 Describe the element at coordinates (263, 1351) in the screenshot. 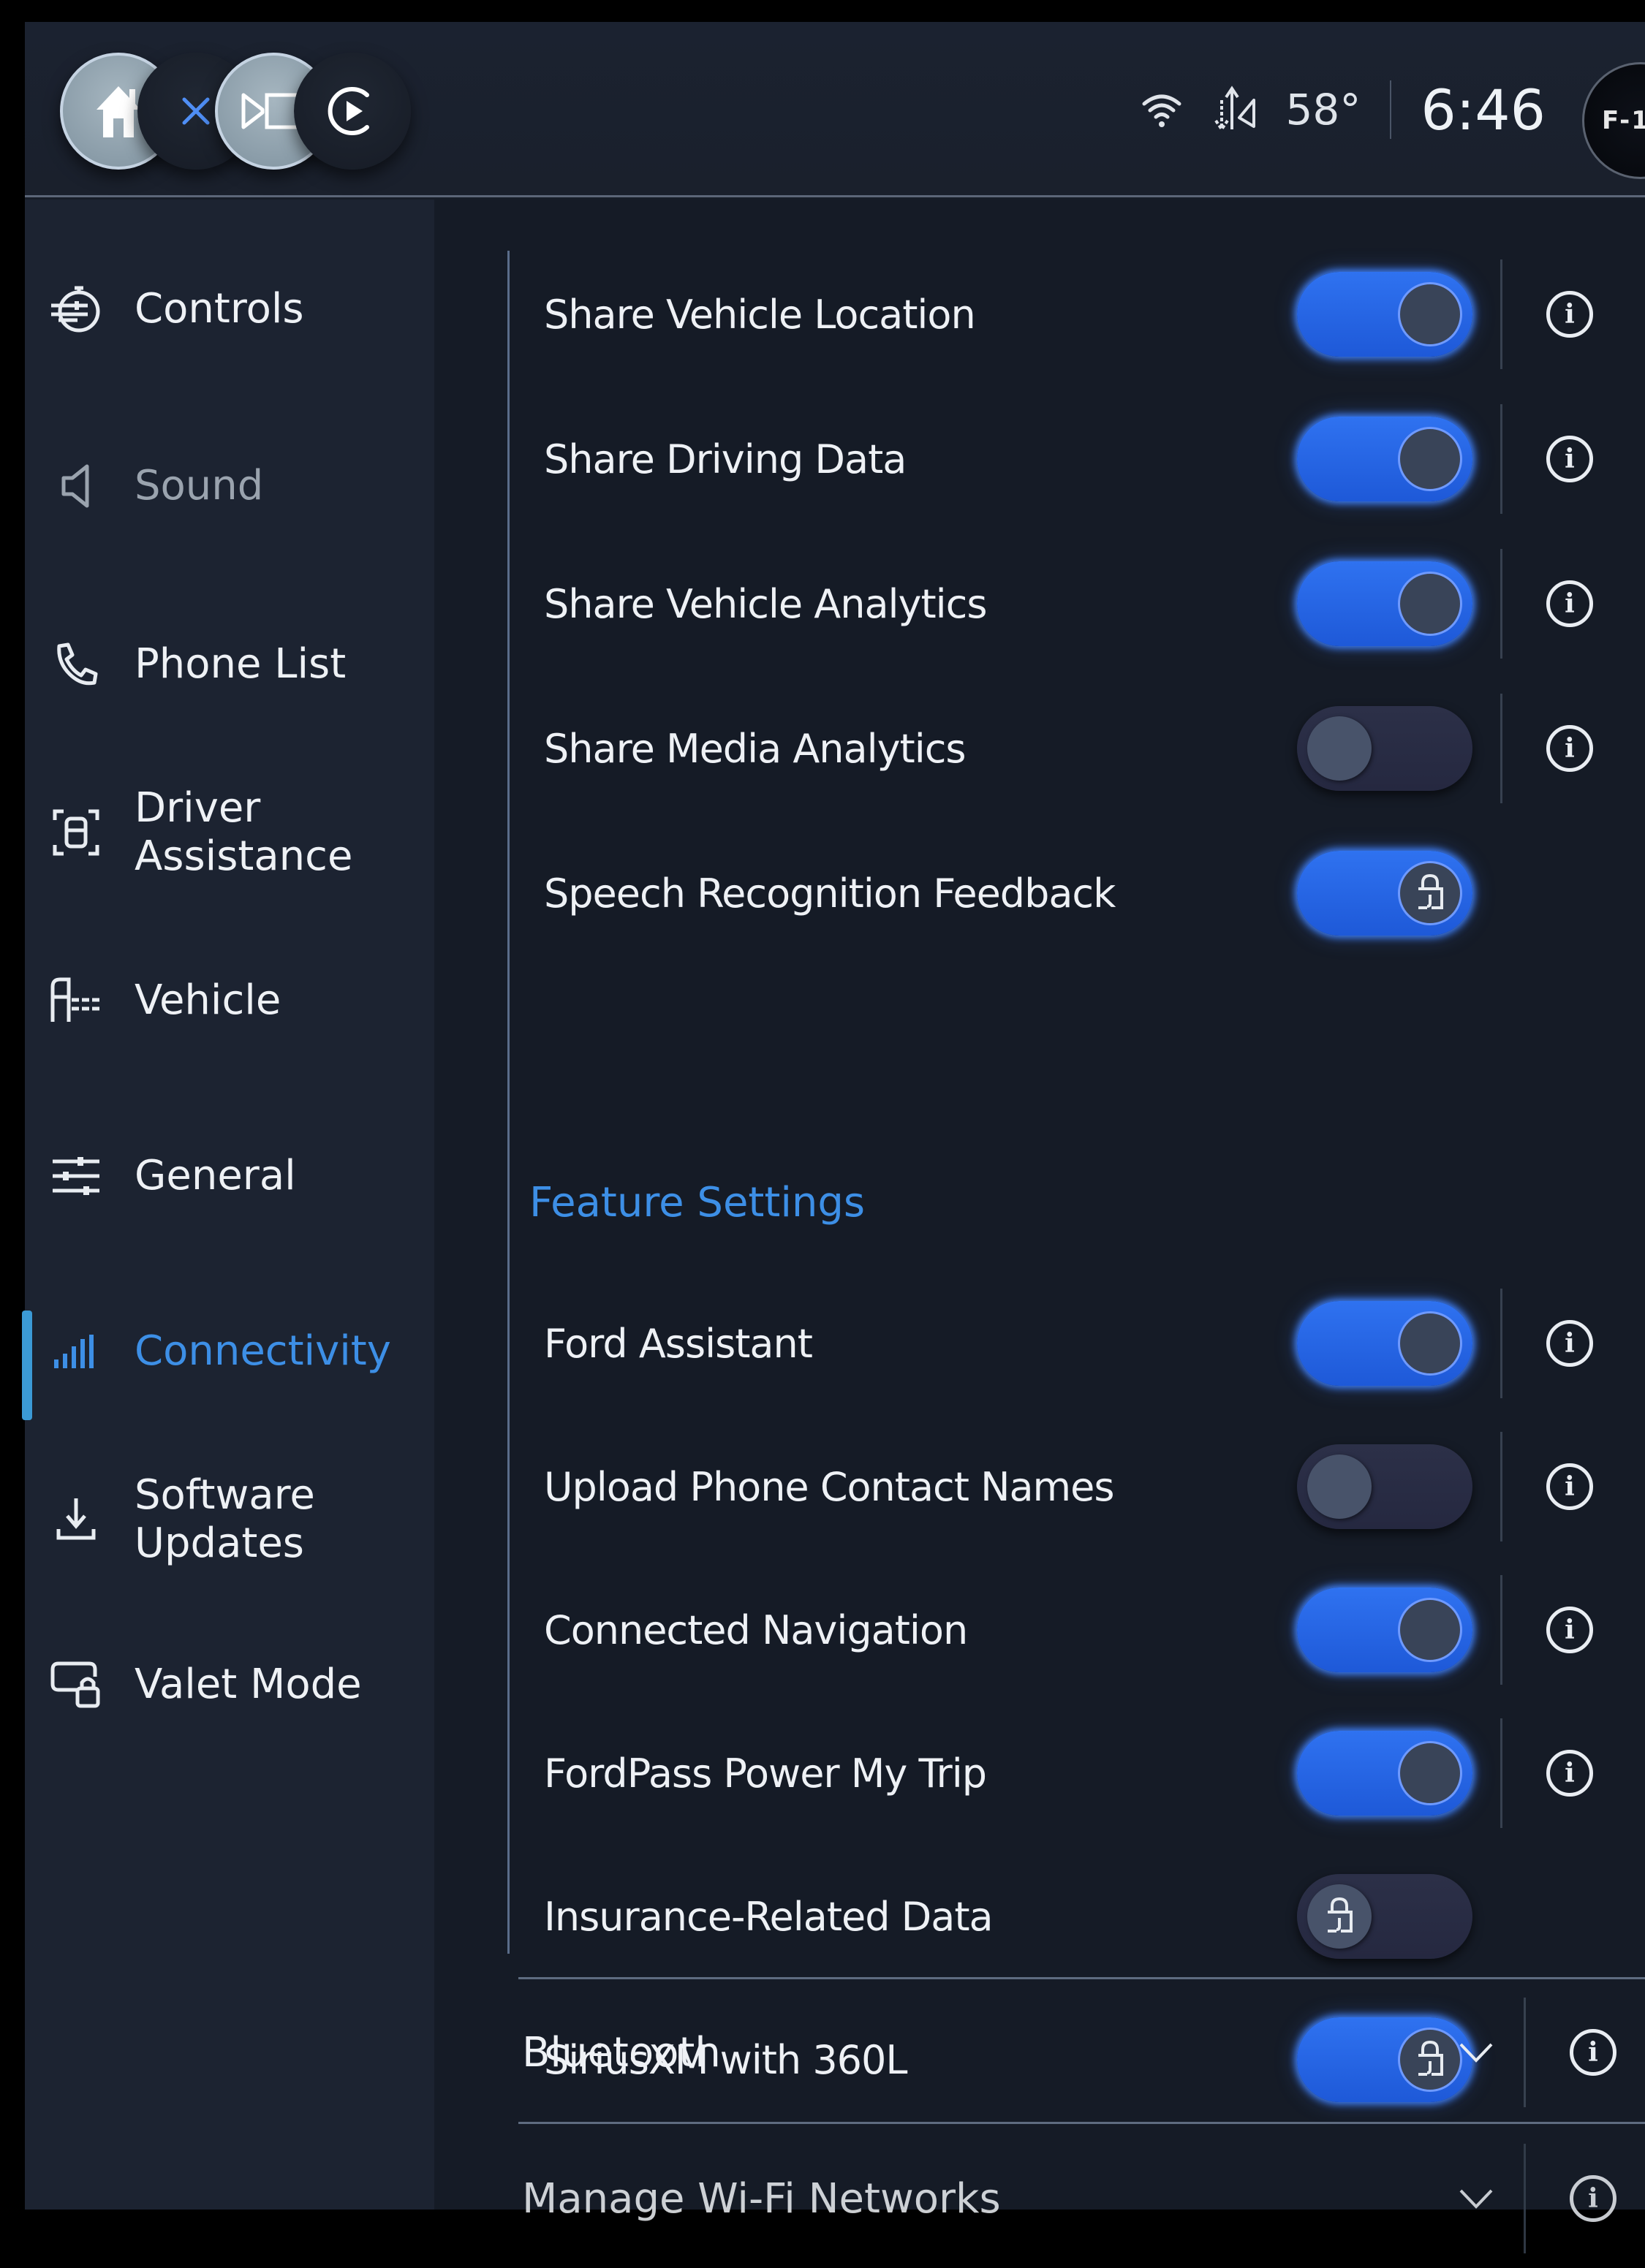

I see `sidebar-item-label: Connectivity` at that location.